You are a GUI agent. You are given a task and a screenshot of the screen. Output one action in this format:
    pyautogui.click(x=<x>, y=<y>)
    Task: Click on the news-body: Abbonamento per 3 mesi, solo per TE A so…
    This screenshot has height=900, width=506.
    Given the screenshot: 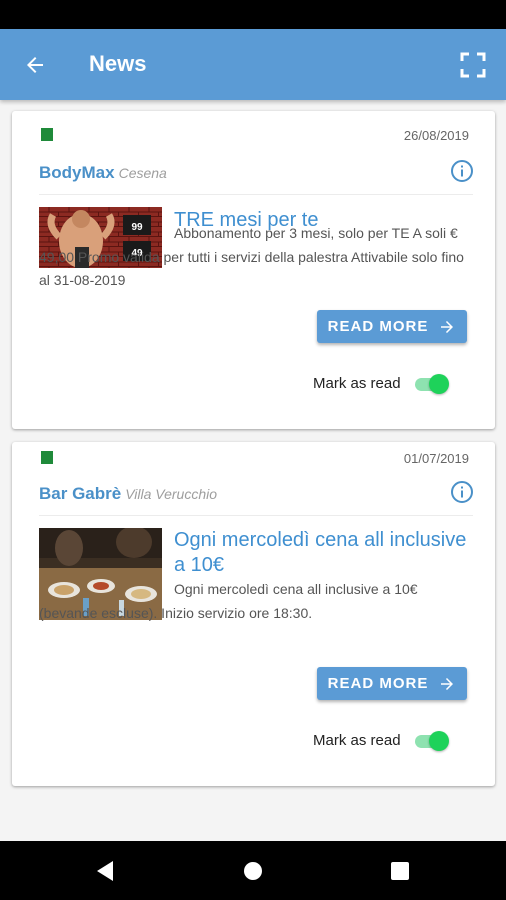 What is the action you would take?
    pyautogui.click(x=251, y=256)
    